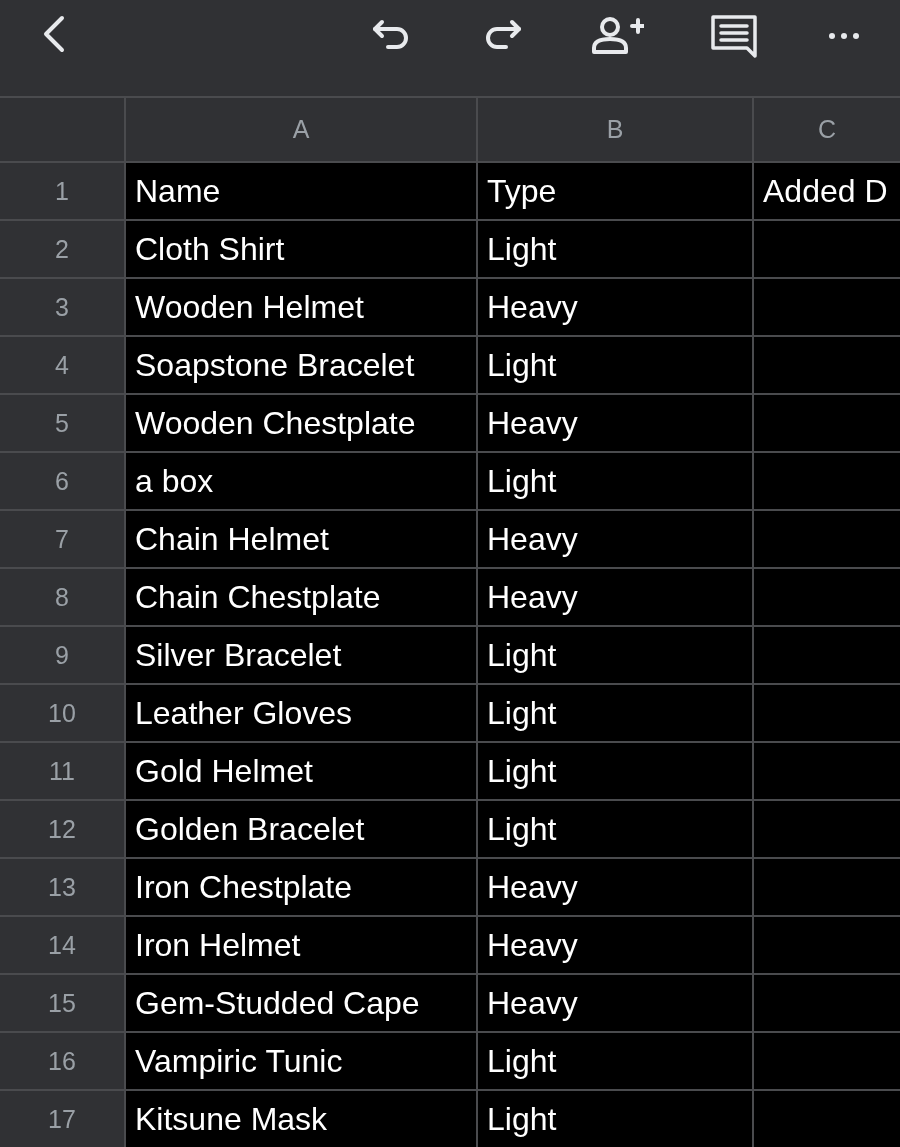 This screenshot has width=900, height=1147. Describe the element at coordinates (301, 423) in the screenshot. I see `table-cell: Wooden Chestplate` at that location.